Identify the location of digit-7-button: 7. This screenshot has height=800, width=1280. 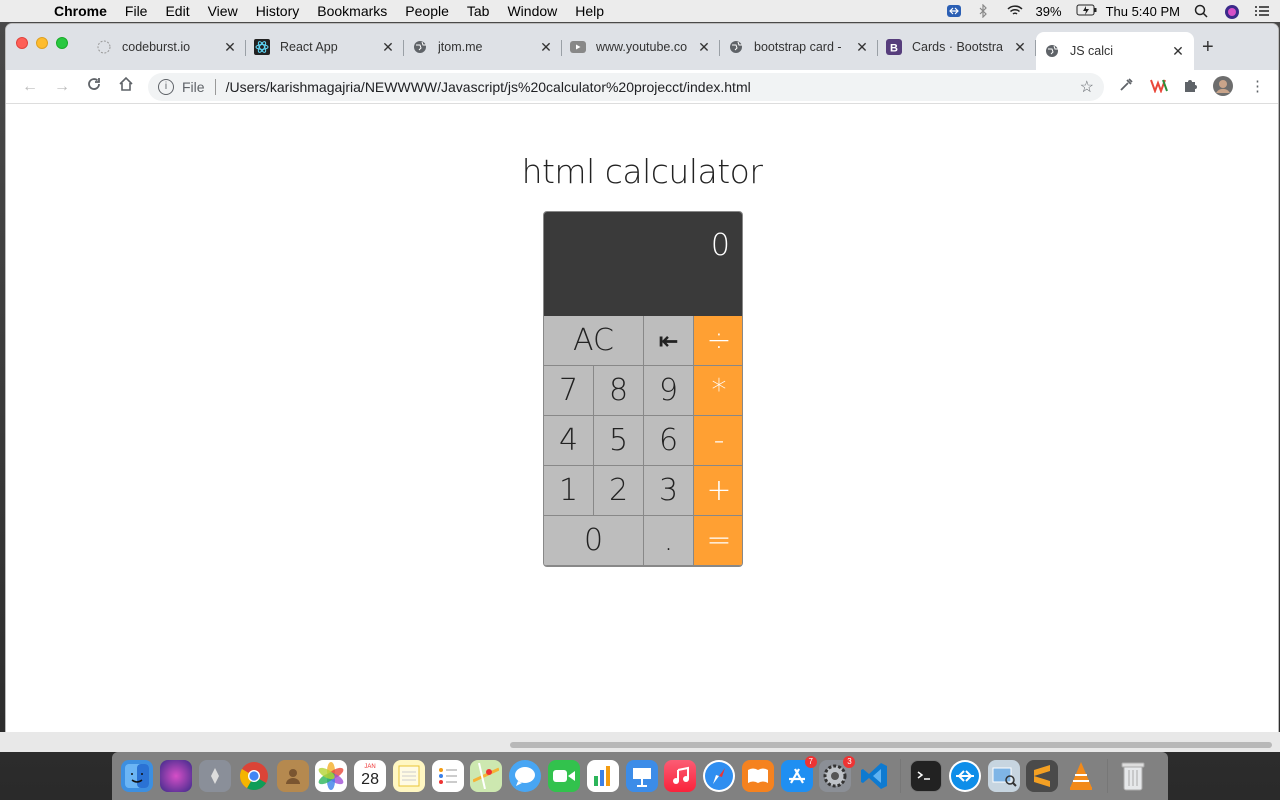
(569, 391).